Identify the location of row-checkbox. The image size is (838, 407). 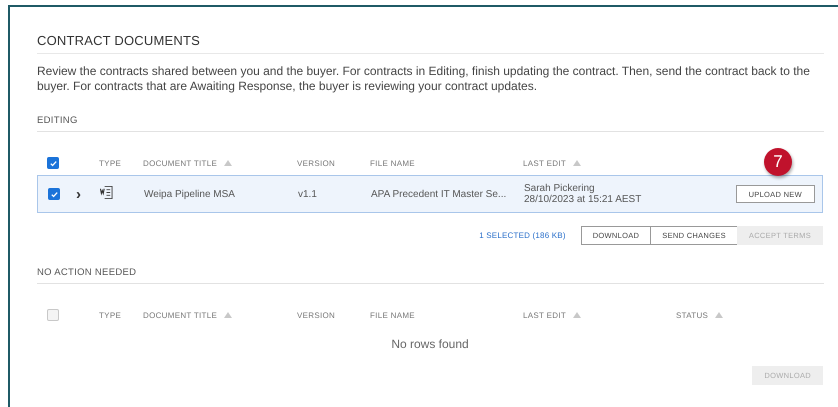
(54, 194).